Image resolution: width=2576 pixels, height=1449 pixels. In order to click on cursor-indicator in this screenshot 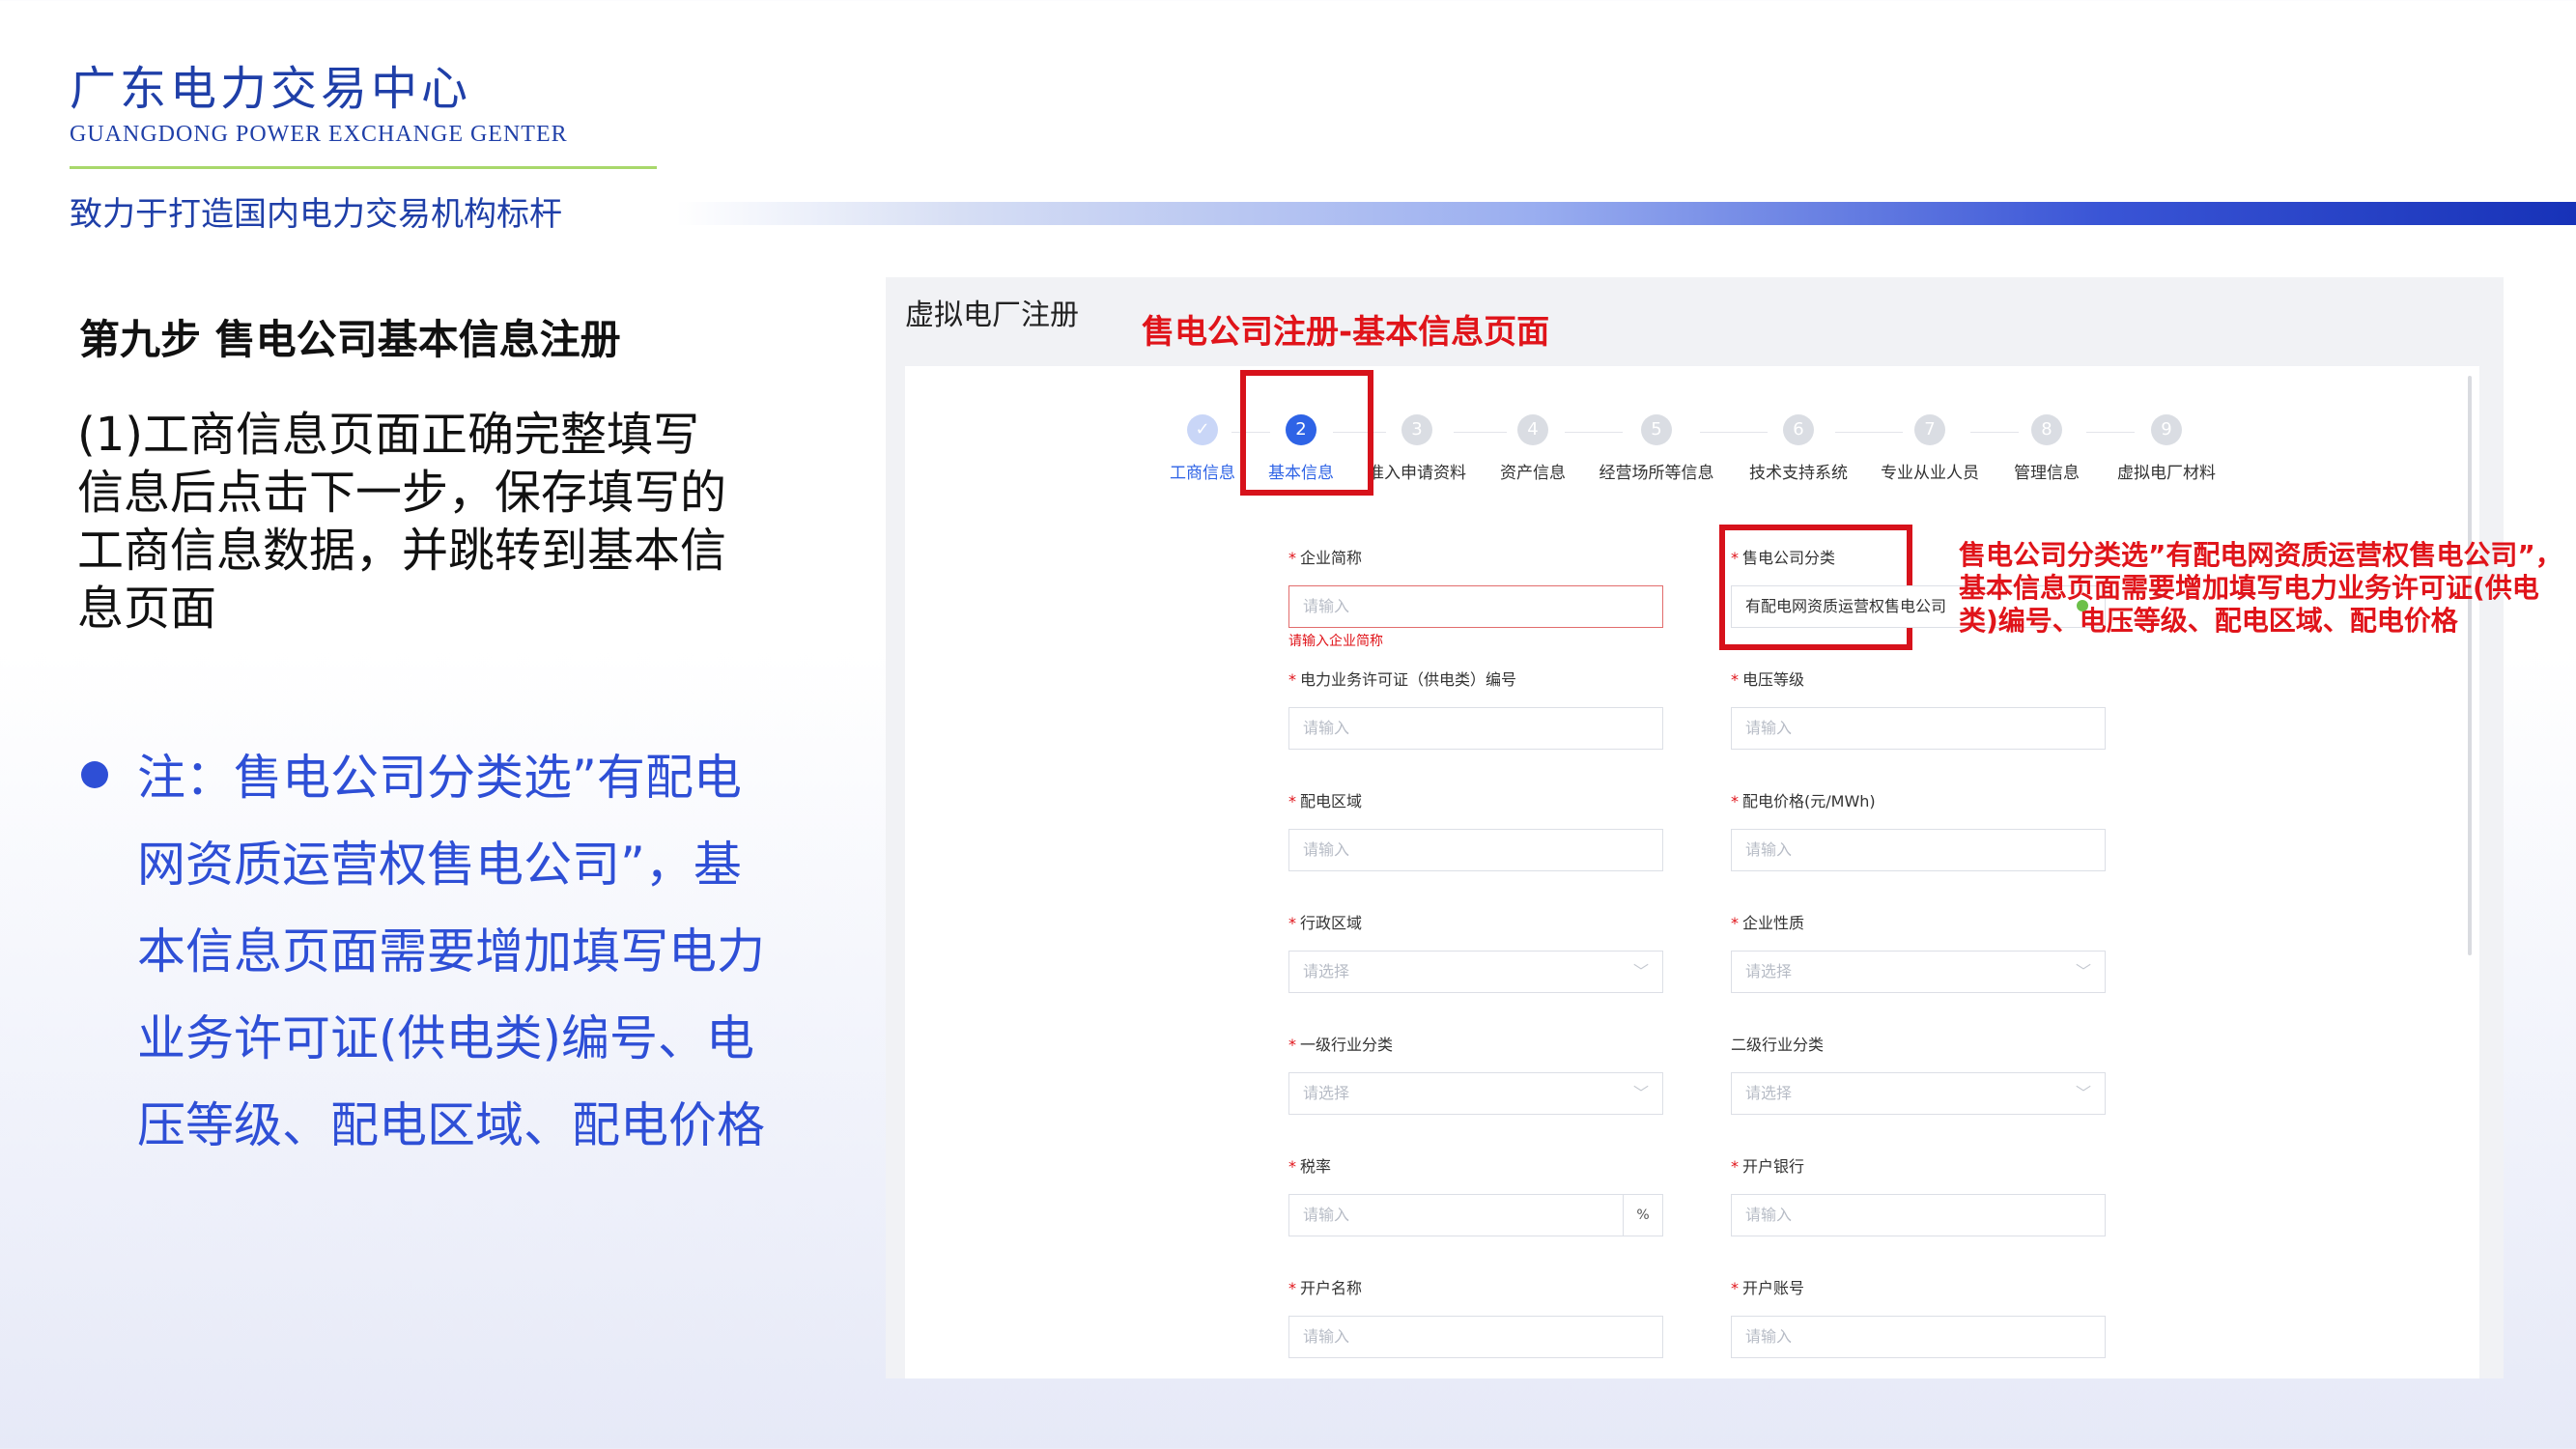, I will do `click(2082, 605)`.